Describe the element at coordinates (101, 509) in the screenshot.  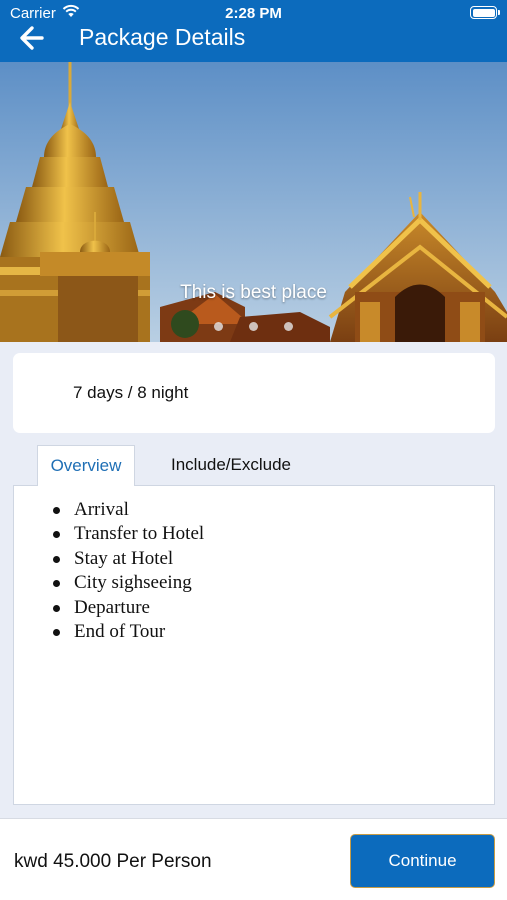
I see `list-item-text: Arrival` at that location.